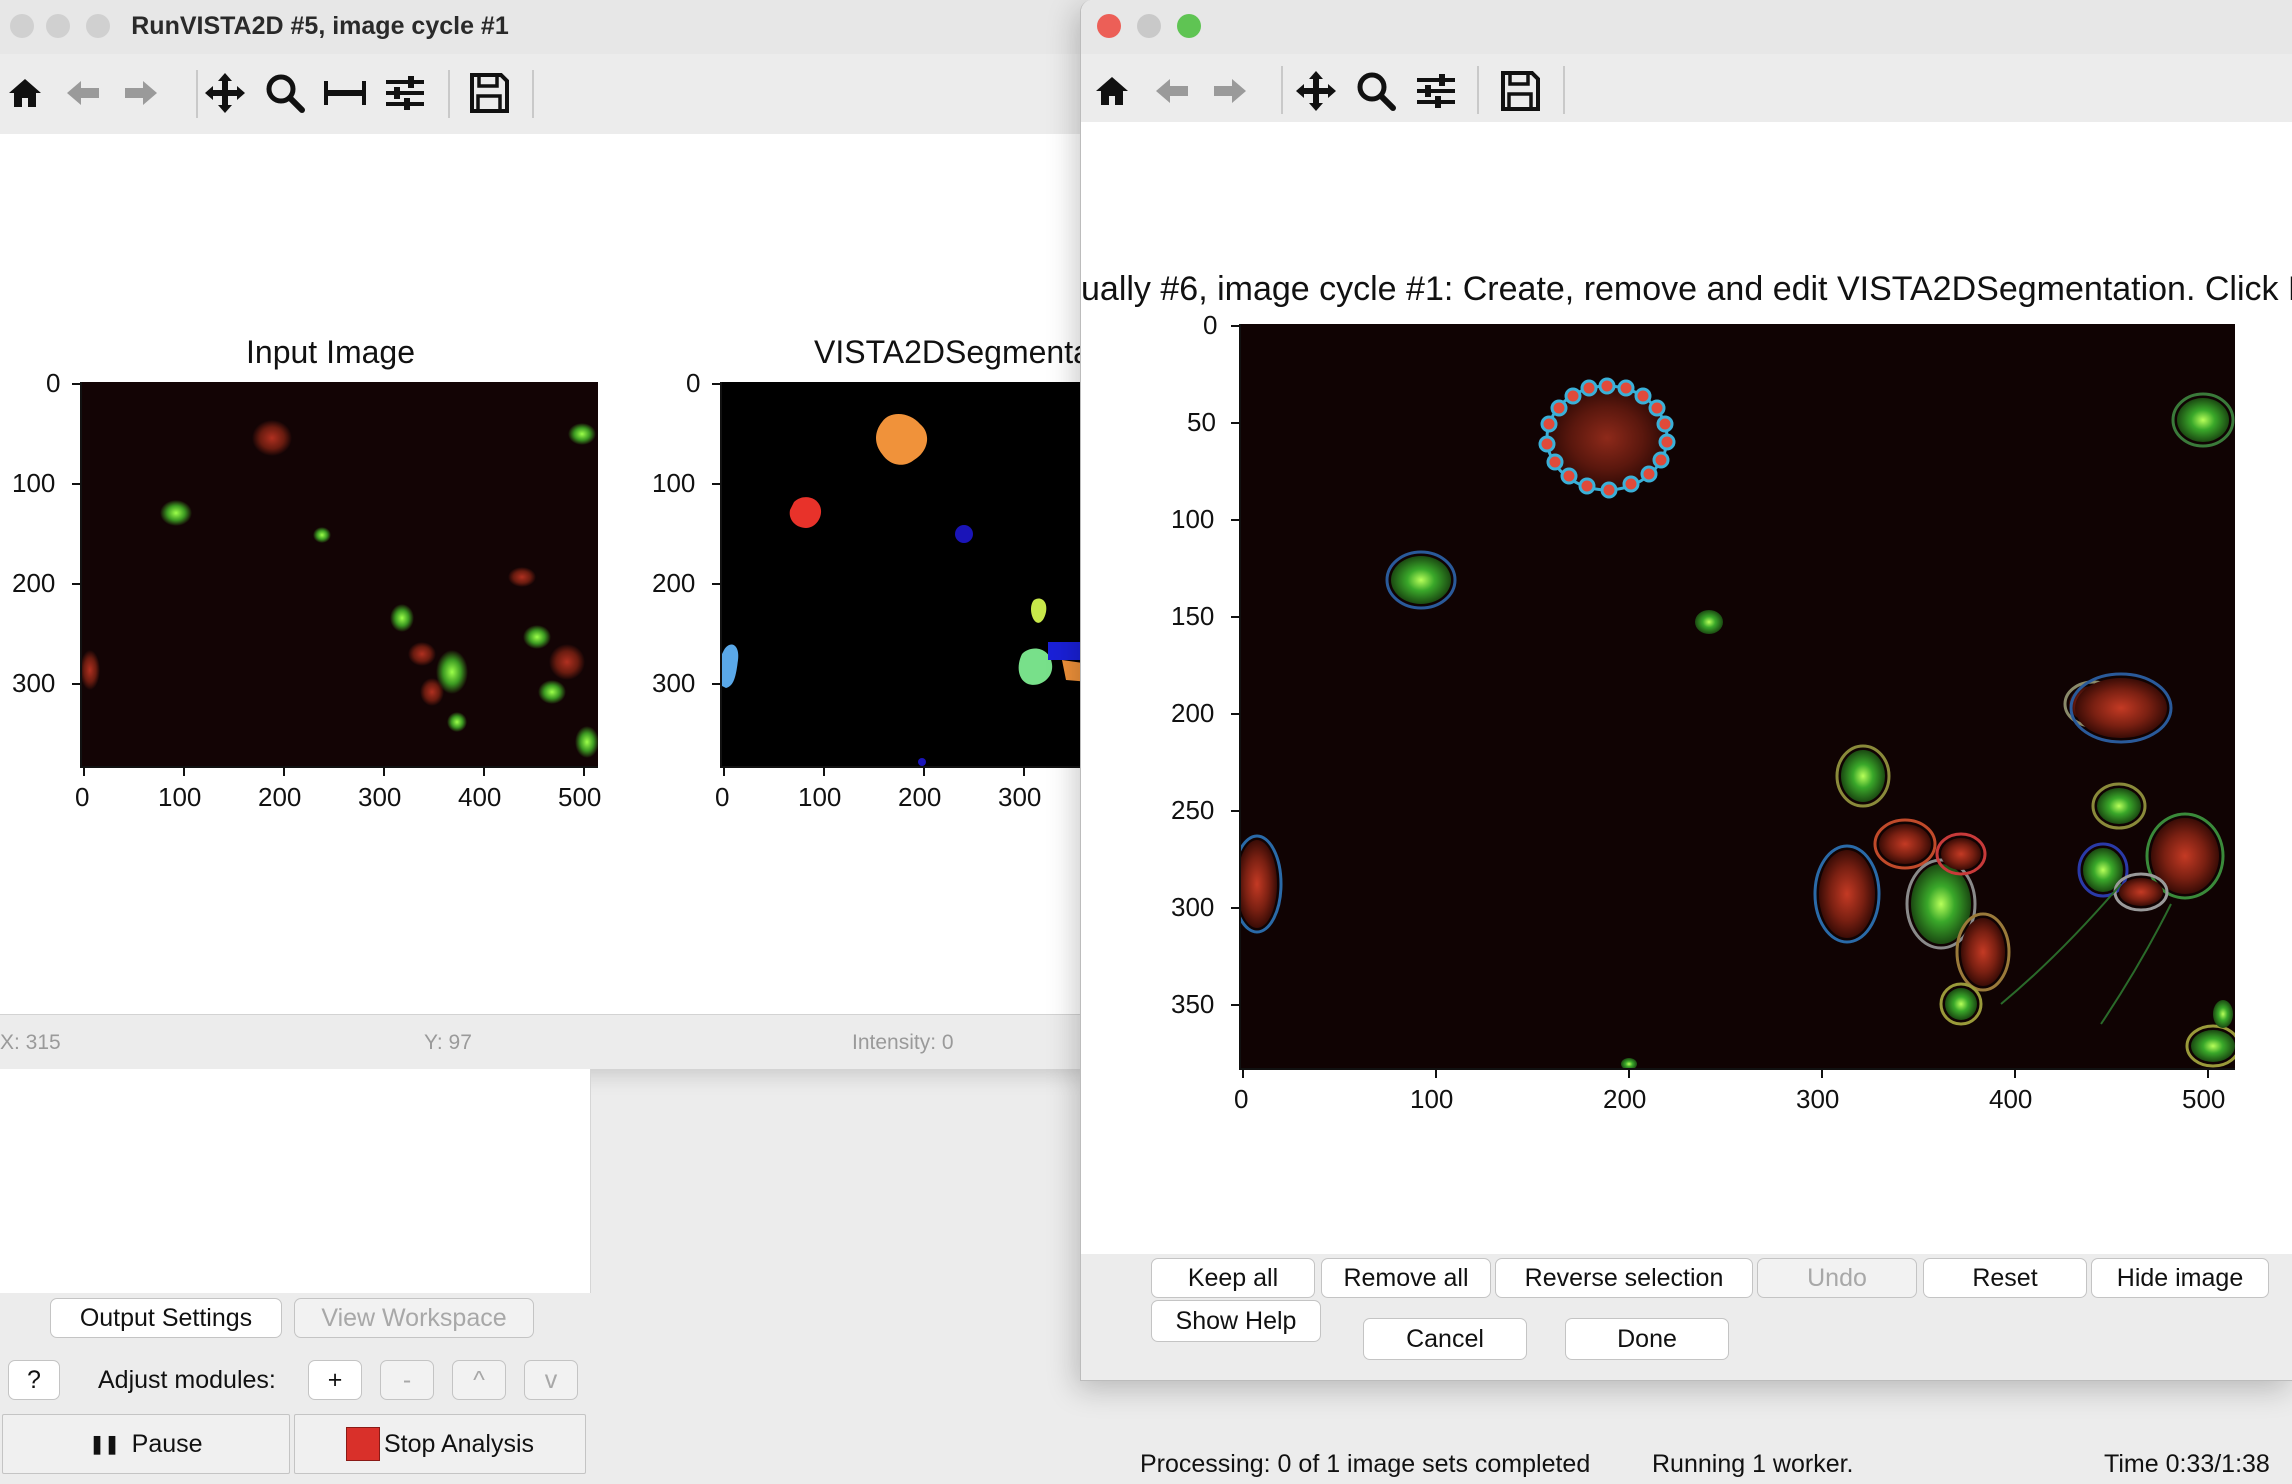 This screenshot has width=2292, height=1484. Describe the element at coordinates (1406, 1278) in the screenshot. I see `remove-all-button: Remove all` at that location.